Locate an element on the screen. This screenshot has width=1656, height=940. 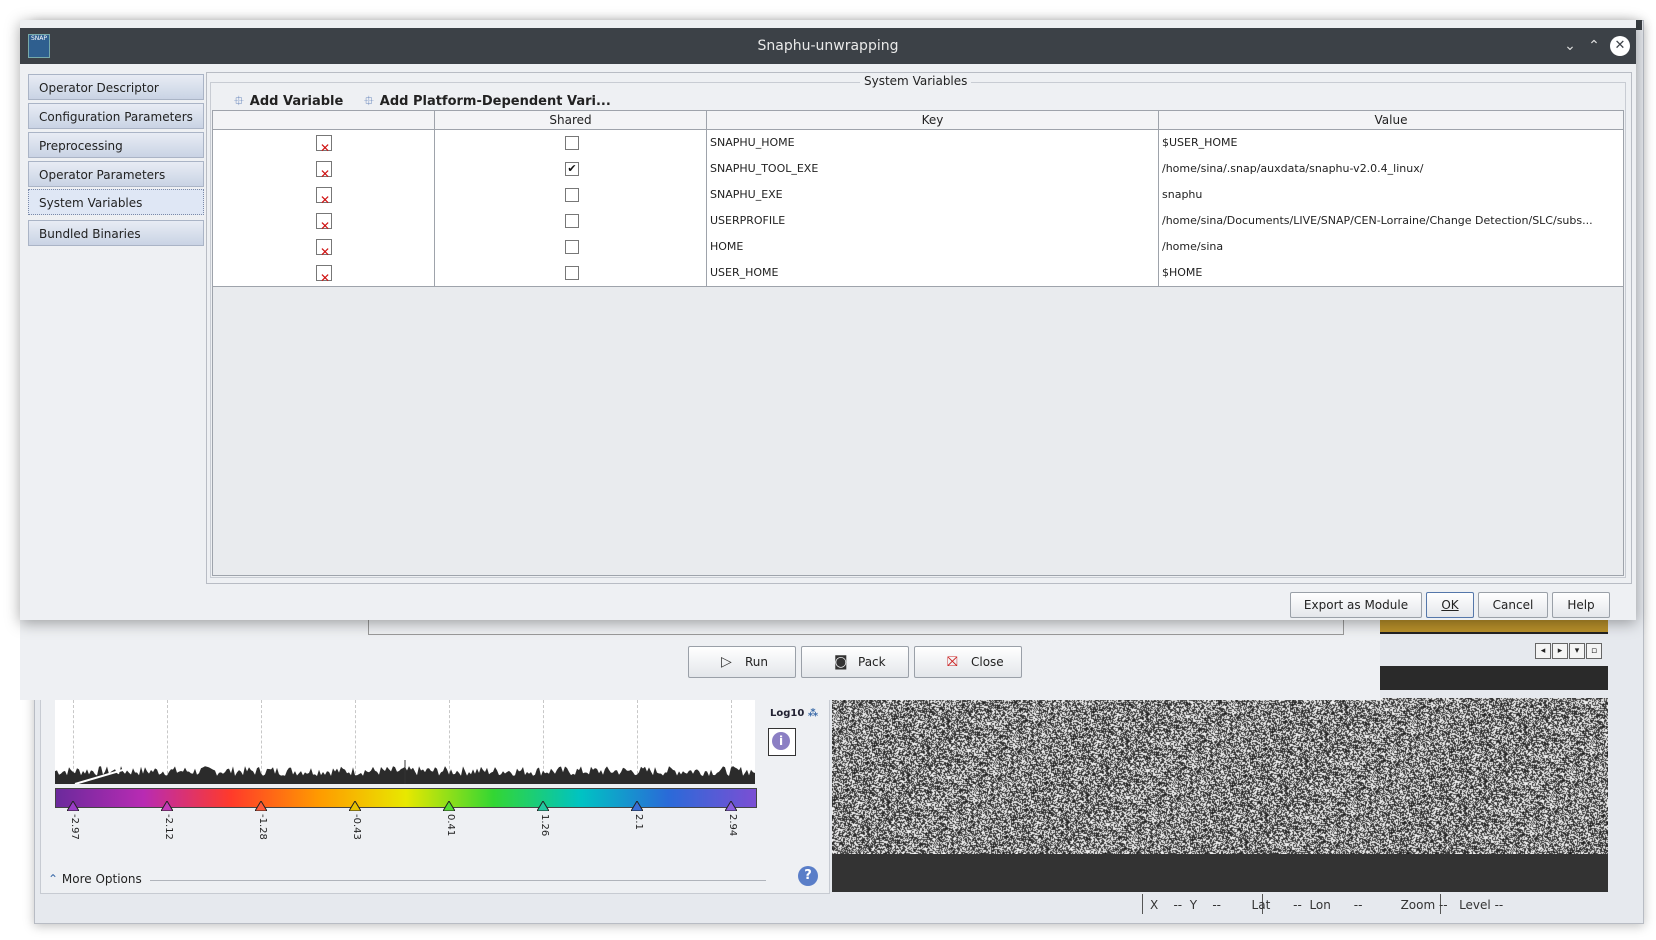
info-button: i is located at coordinates (782, 742).